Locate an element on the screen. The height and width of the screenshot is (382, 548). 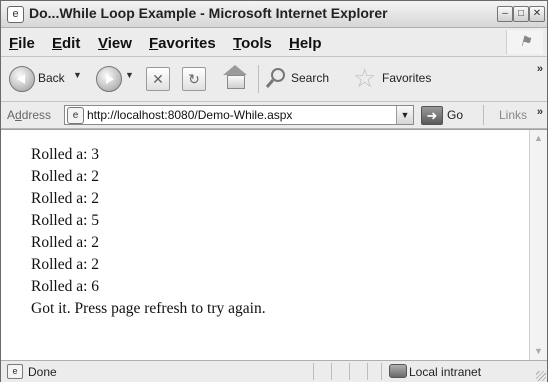
intranet-zone-icon is located at coordinates (398, 371).